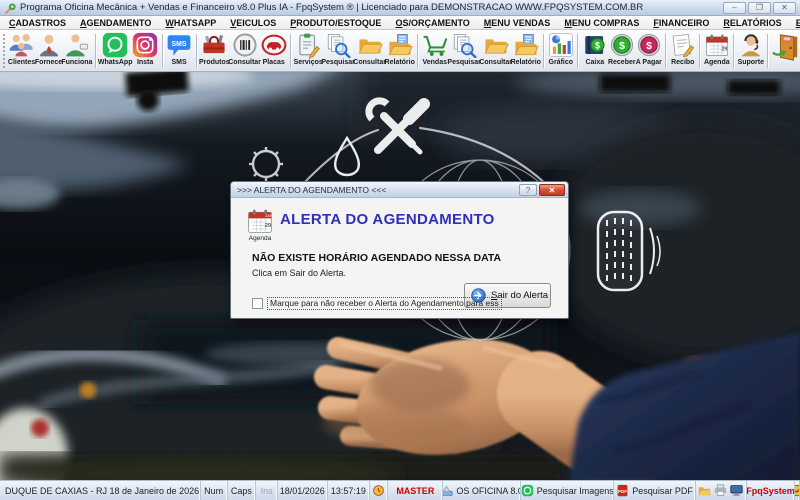 This screenshot has width=800, height=500. What do you see at coordinates (705, 490) in the screenshot?
I see `folder-icon` at bounding box center [705, 490].